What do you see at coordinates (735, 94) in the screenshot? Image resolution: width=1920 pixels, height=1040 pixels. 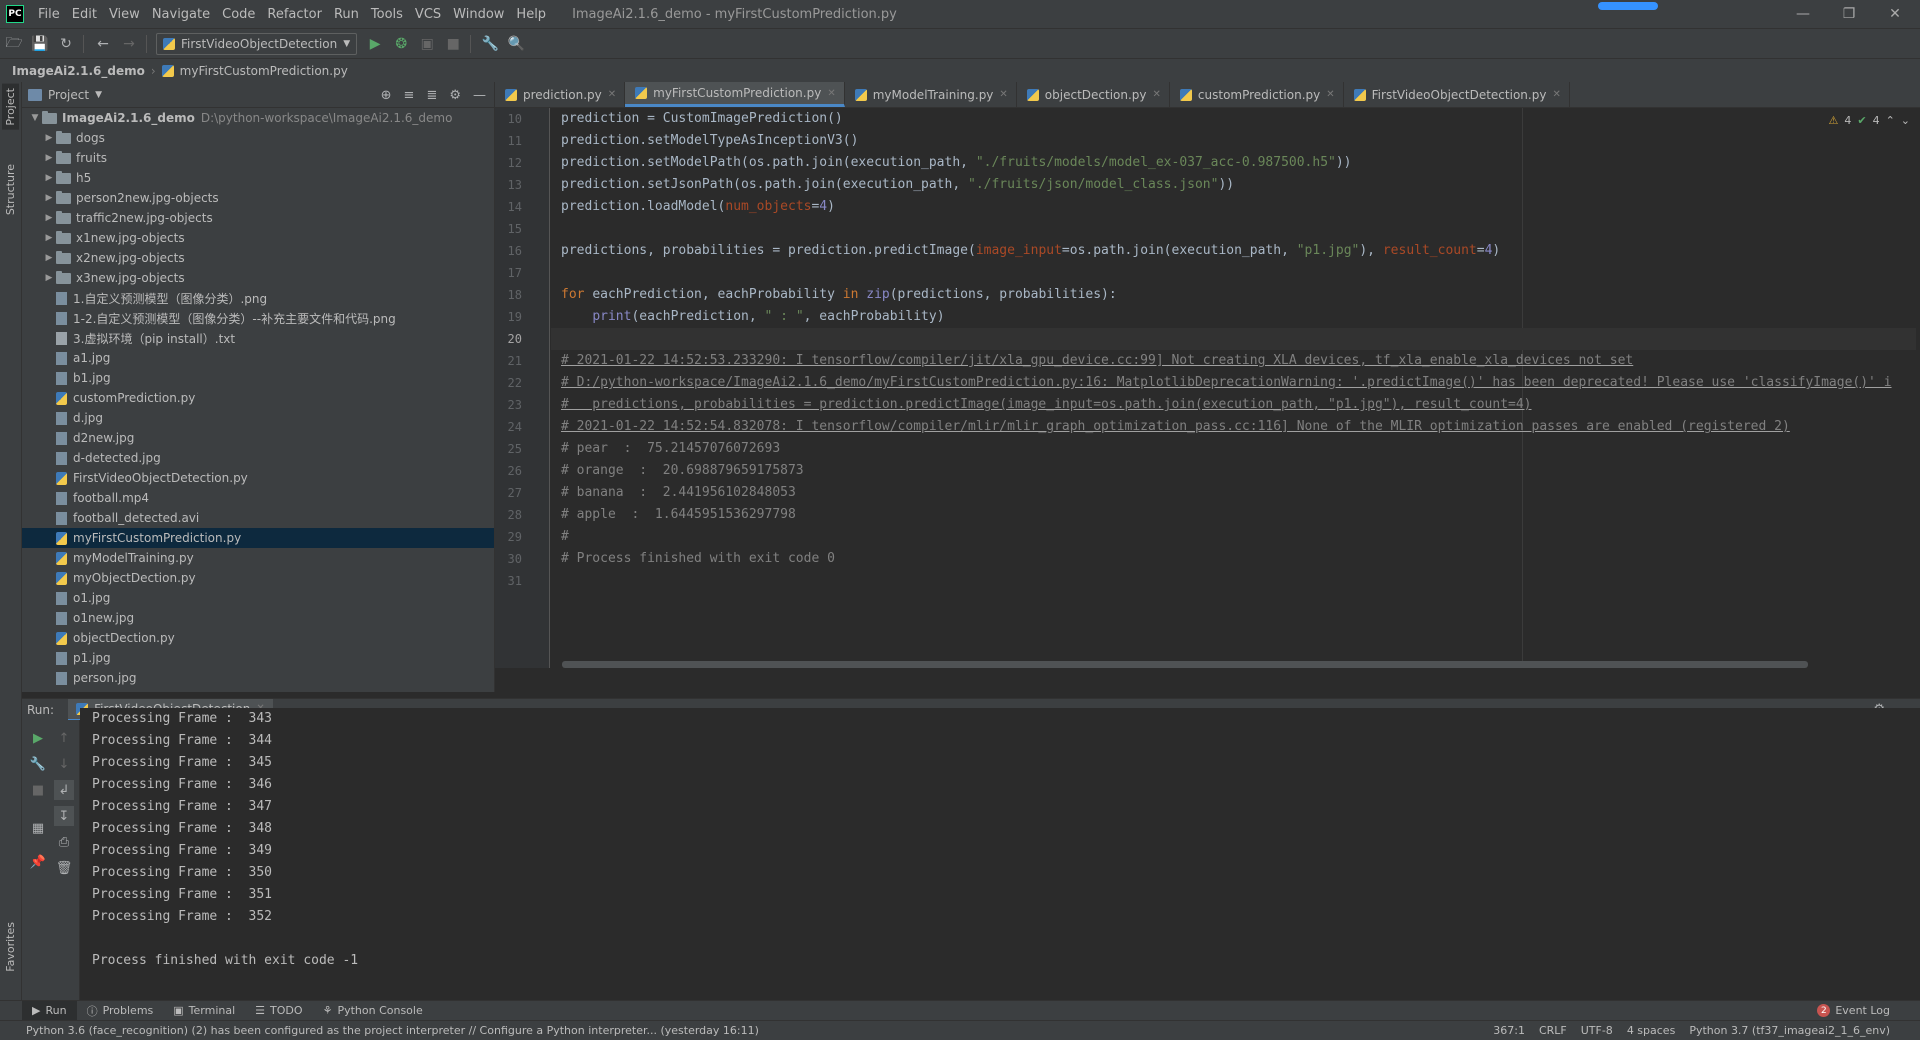 I see `editor-tab: myFirstCustomPrediction.py ✕` at bounding box center [735, 94].